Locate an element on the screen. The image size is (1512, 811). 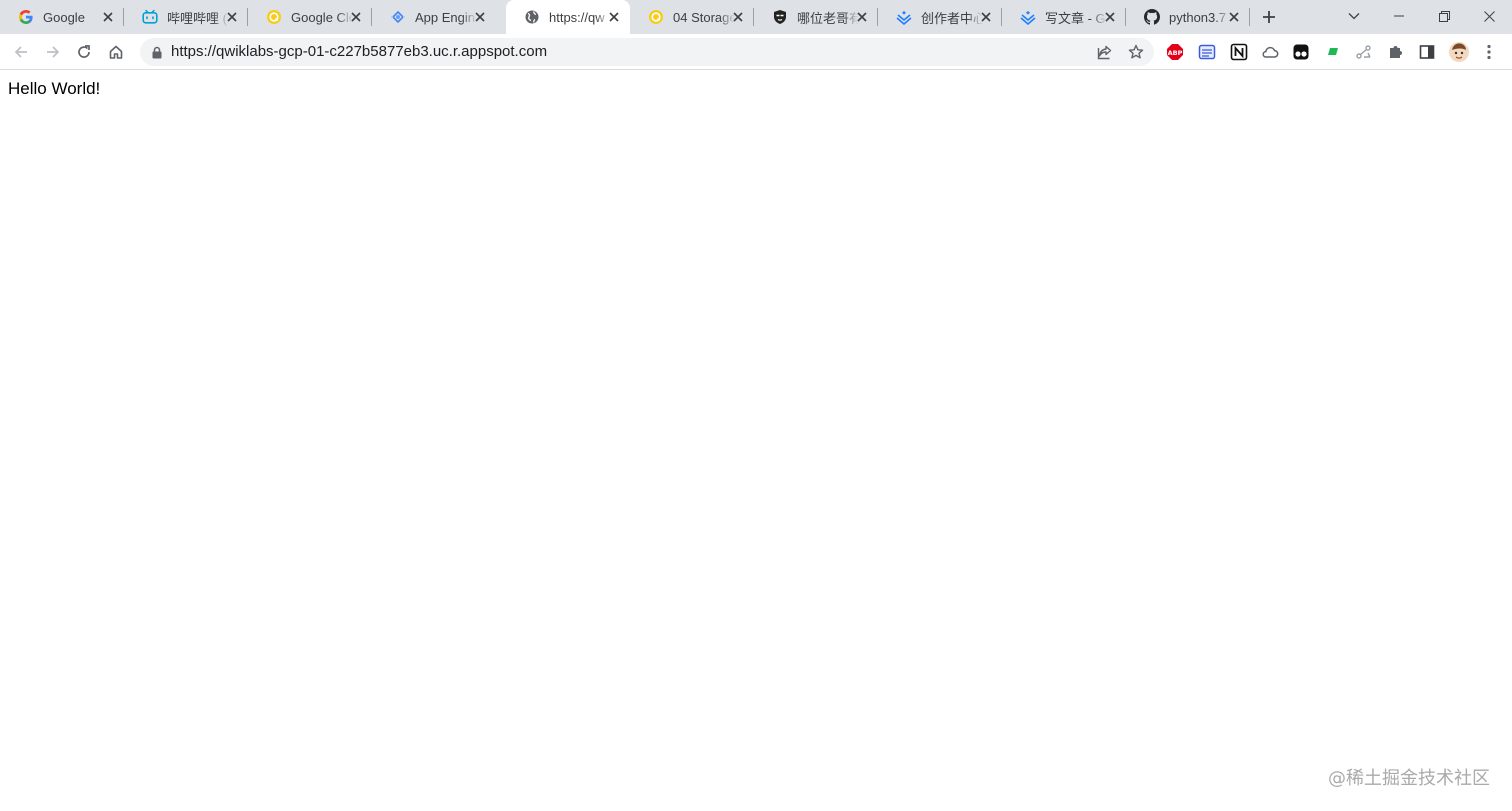
notion-icon is located at coordinates (1239, 52).